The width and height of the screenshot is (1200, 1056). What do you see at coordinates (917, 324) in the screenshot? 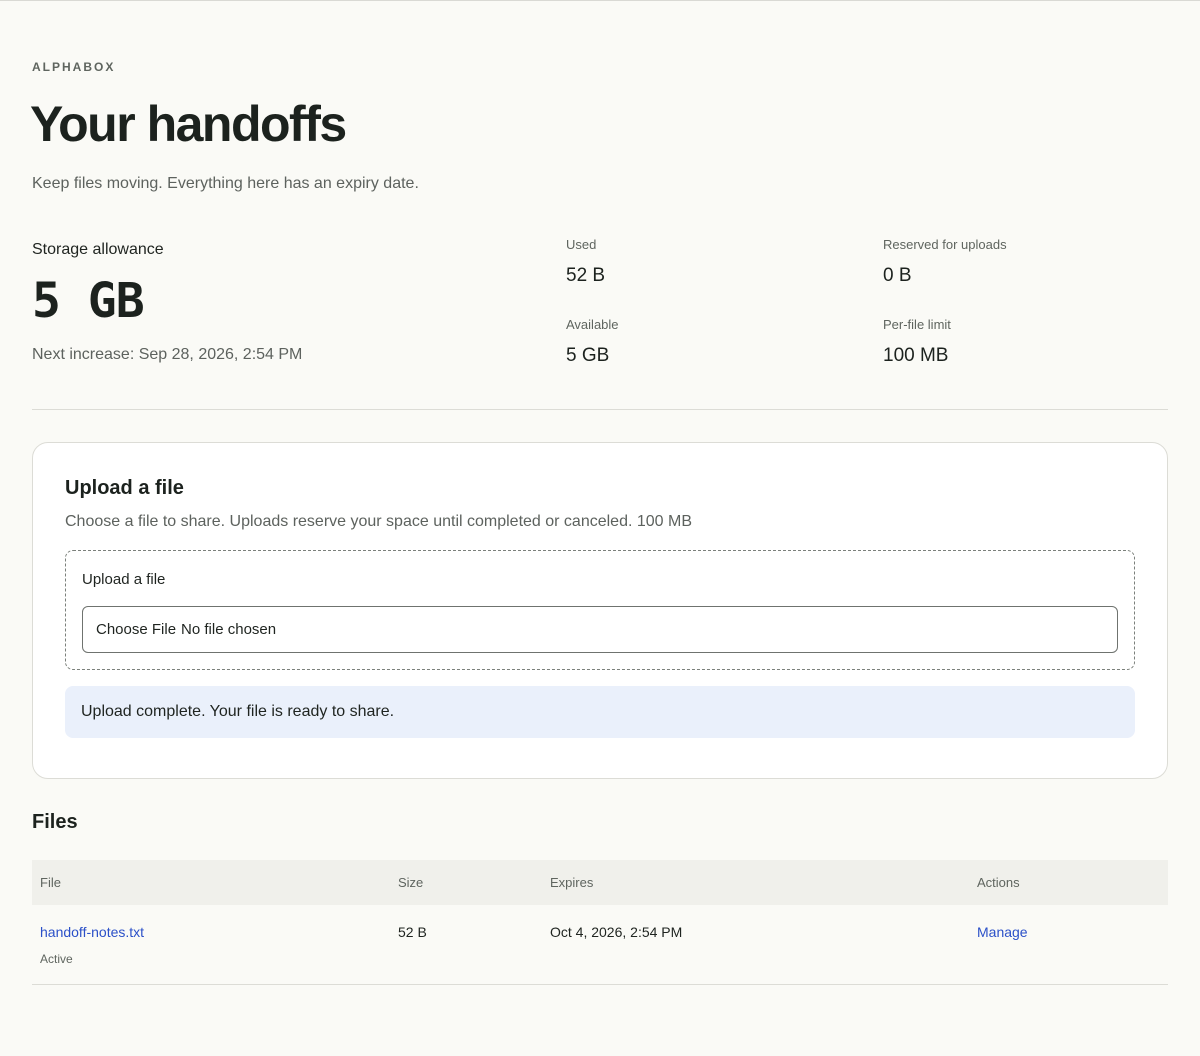
I see `stat-per-file-limit-label: Per-file limit` at bounding box center [917, 324].